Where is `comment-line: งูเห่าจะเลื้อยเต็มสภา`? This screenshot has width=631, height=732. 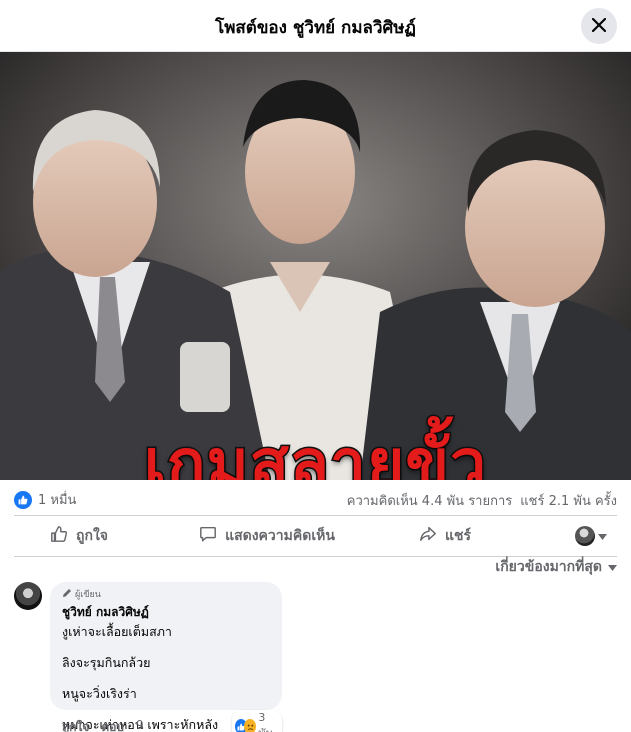 comment-line: งูเห่าจะเลื้อยเต็มสภา is located at coordinates (117, 631).